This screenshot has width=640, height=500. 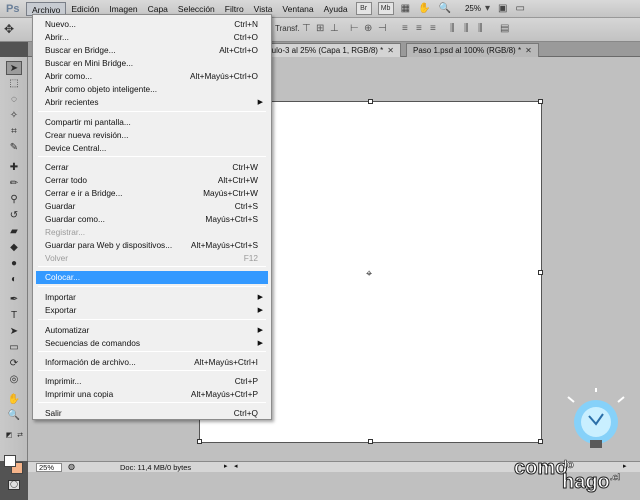 What do you see at coordinates (336, 9) in the screenshot?
I see `menu-ayuda: Ayuda` at bounding box center [336, 9].